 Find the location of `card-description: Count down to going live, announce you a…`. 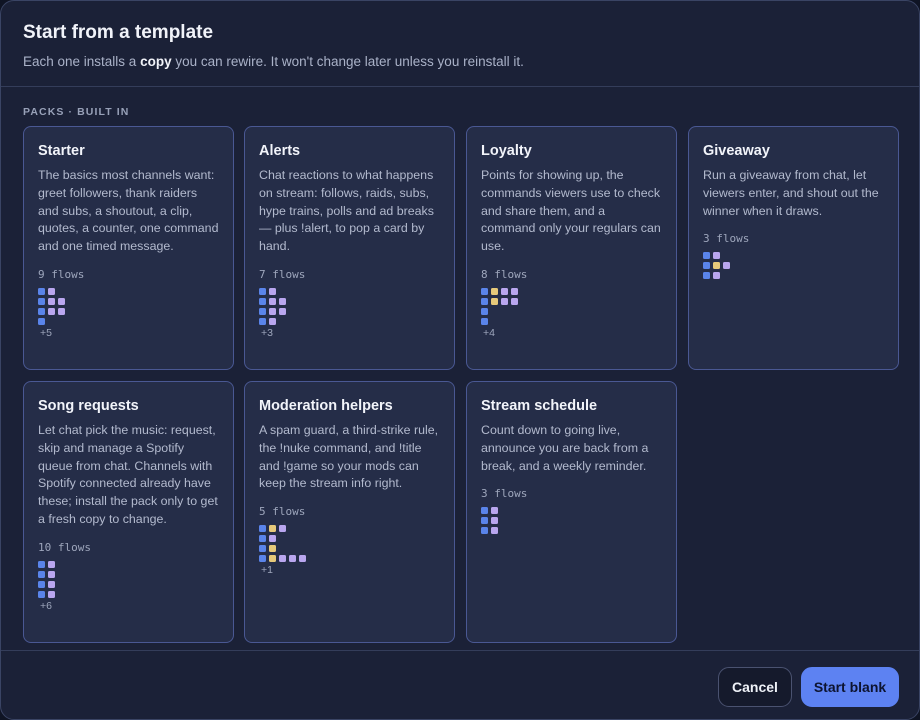

card-description: Count down to going live, announce you a… is located at coordinates (565, 448).